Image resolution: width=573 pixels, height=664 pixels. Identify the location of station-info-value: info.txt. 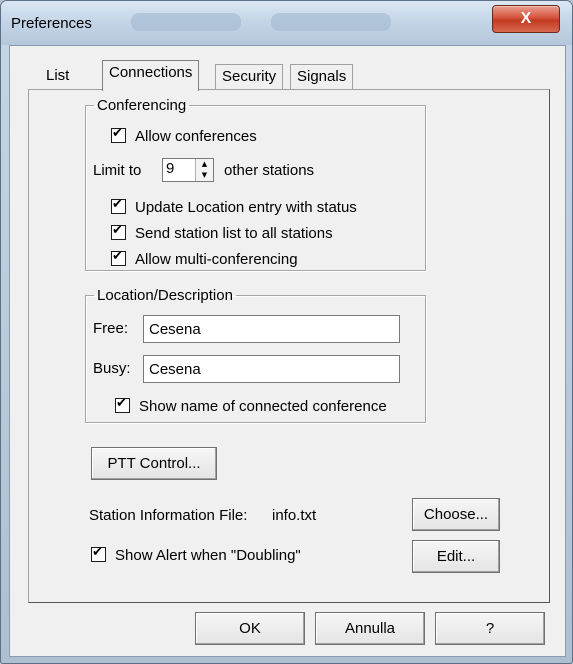
(294, 515).